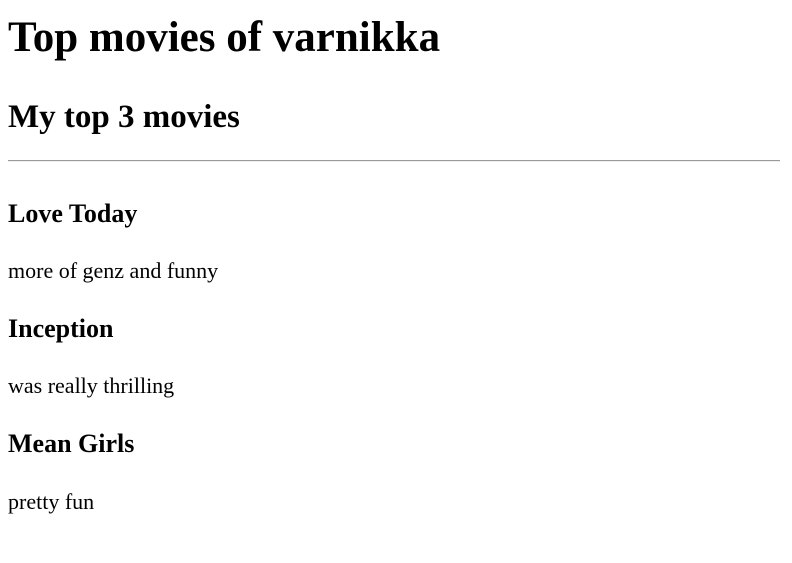 This screenshot has width=792, height=563. What do you see at coordinates (73, 213) in the screenshot?
I see `movie-title: Love Today` at bounding box center [73, 213].